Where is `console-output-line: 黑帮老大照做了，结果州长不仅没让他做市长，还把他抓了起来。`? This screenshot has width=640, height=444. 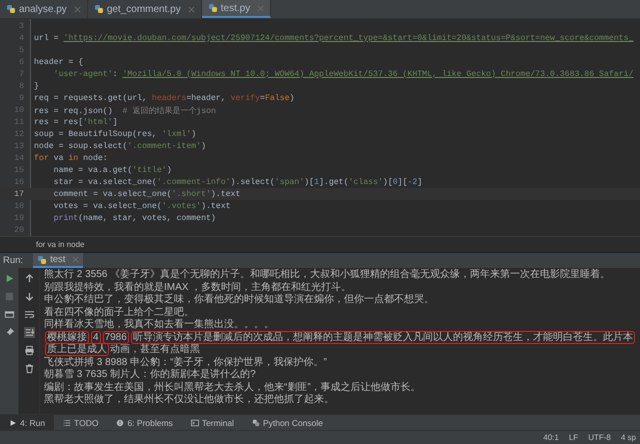
console-output-line: 黑帮老大照做了，结果州长不仅没让他做市长，还把他抓了起来。 is located at coordinates (189, 400).